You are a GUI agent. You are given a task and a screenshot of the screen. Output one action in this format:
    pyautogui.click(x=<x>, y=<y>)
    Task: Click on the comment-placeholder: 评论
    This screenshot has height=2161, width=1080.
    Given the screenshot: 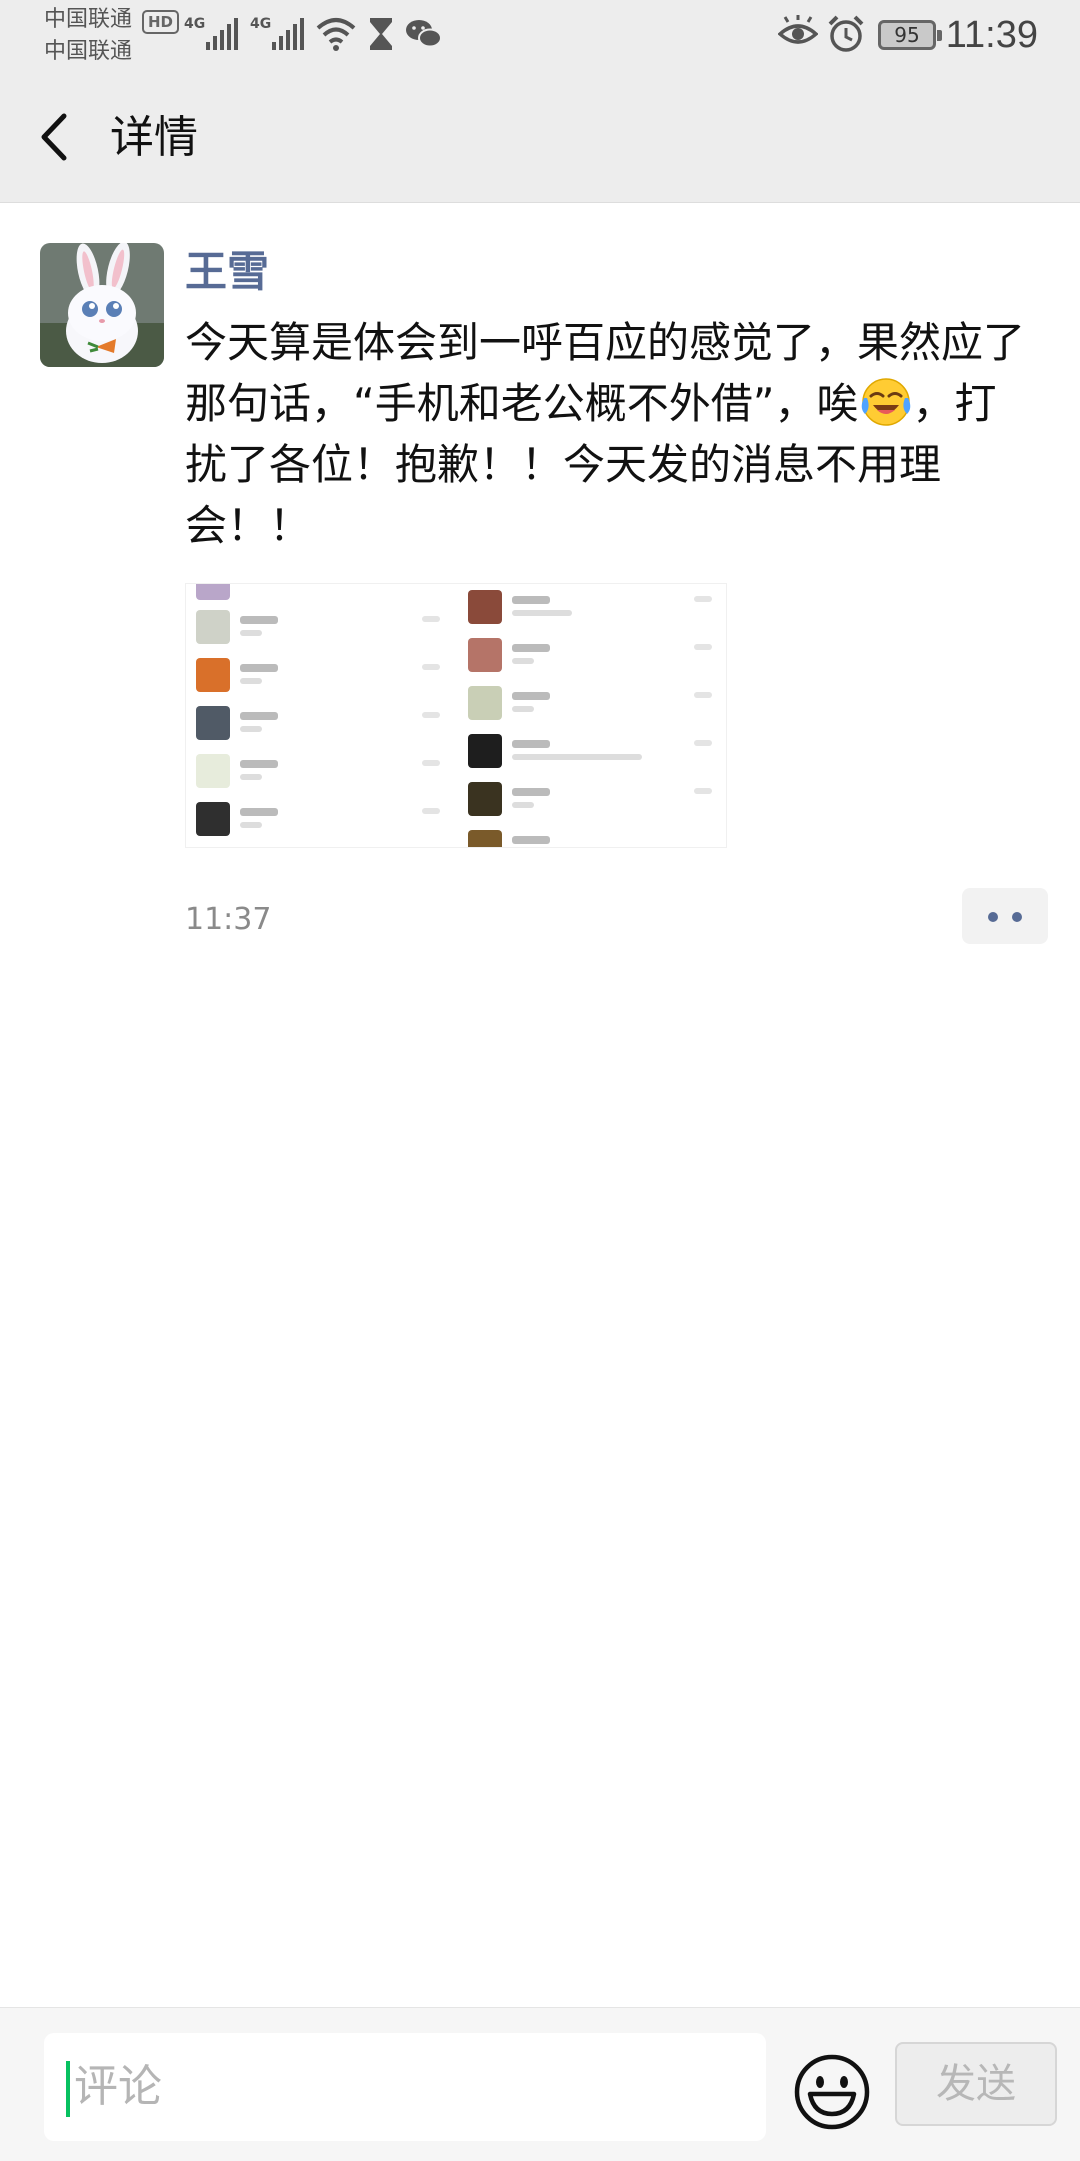 What is the action you would take?
    pyautogui.click(x=118, y=2086)
    